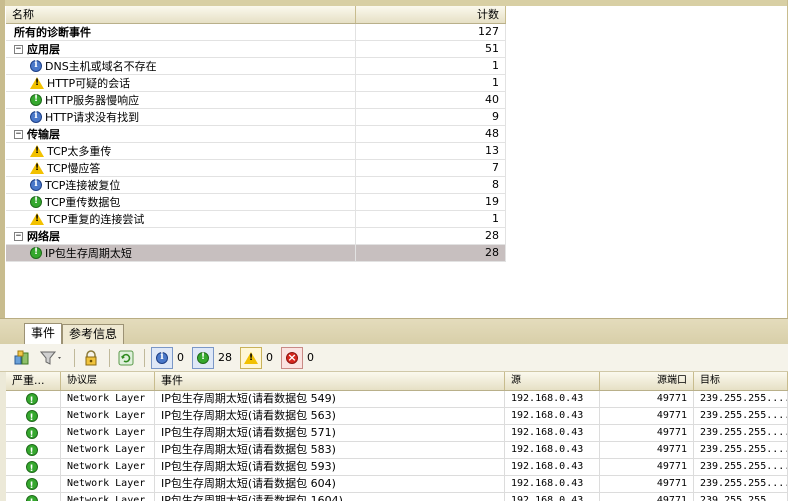 The height and width of the screenshot is (501, 788). What do you see at coordinates (330, 433) in the screenshot?
I see `cell-event: IP包生存周期太短(请看数据包 571)` at bounding box center [330, 433].